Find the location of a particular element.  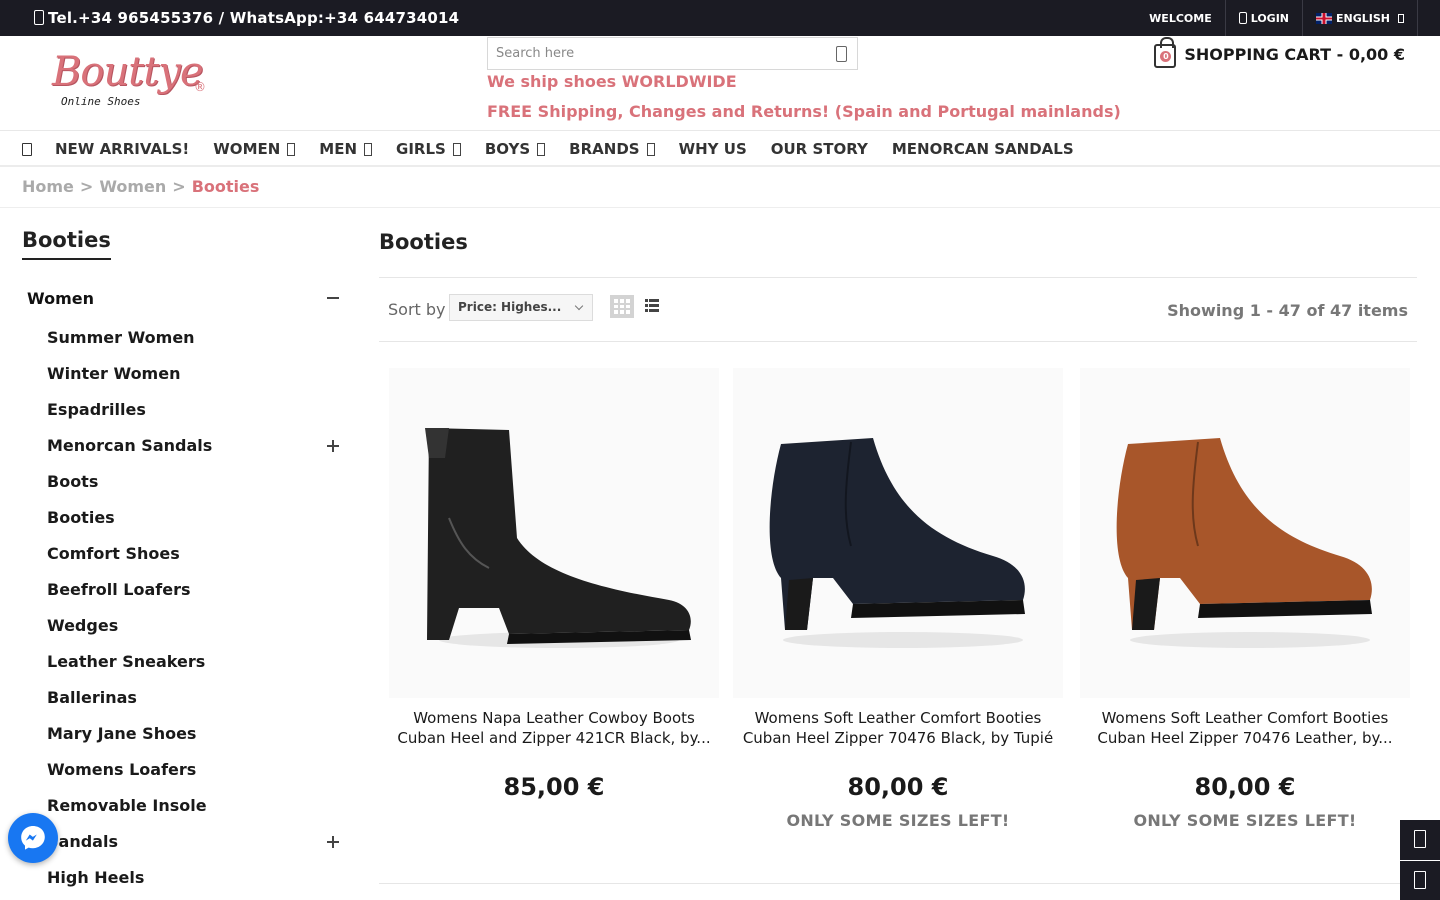

nav-item-label: NEW ARRIVALS! is located at coordinates (122, 149).